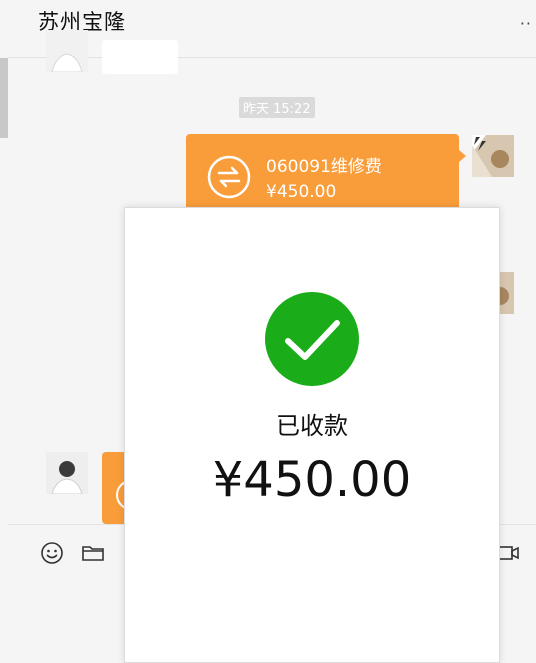 This screenshot has width=536, height=663. Describe the element at coordinates (4, 98) in the screenshot. I see `sidebar-scrollbar` at that location.